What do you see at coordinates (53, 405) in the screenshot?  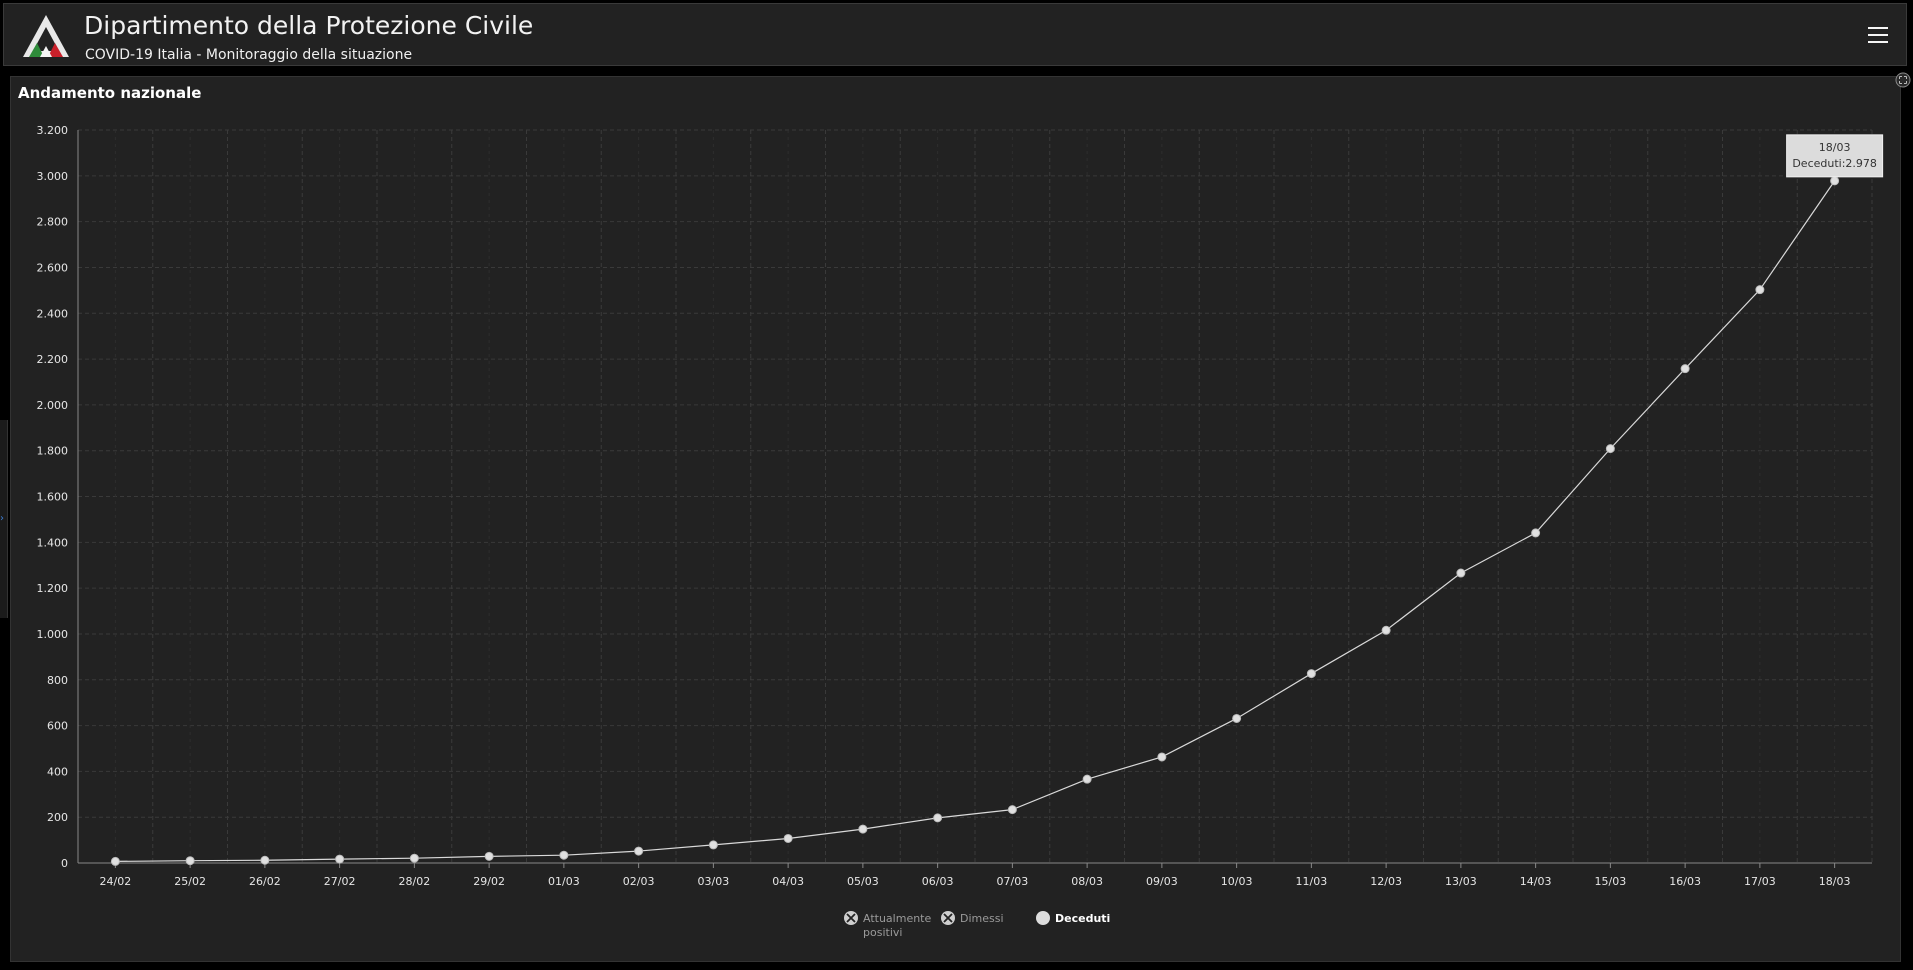 I see `y-tick-label: 2.000` at bounding box center [53, 405].